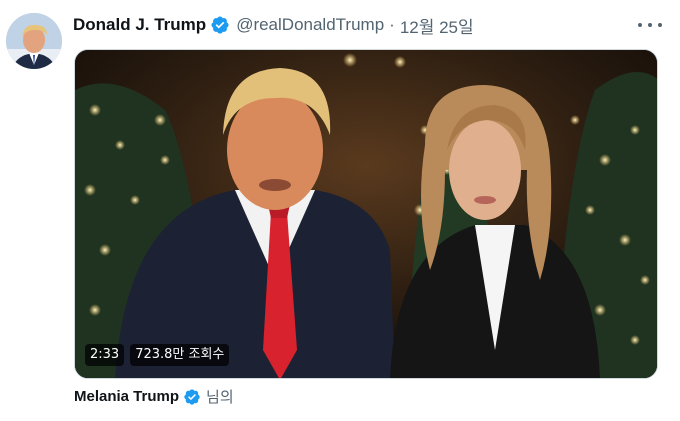 This screenshot has width=680, height=421. Describe the element at coordinates (105, 355) in the screenshot. I see `video-duration: 2:33` at that location.